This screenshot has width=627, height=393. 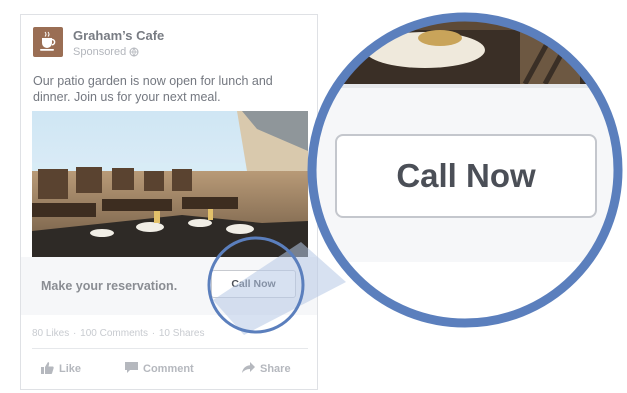 What do you see at coordinates (466, 176) in the screenshot?
I see `call-now-button-zoomed: Call Now` at bounding box center [466, 176].